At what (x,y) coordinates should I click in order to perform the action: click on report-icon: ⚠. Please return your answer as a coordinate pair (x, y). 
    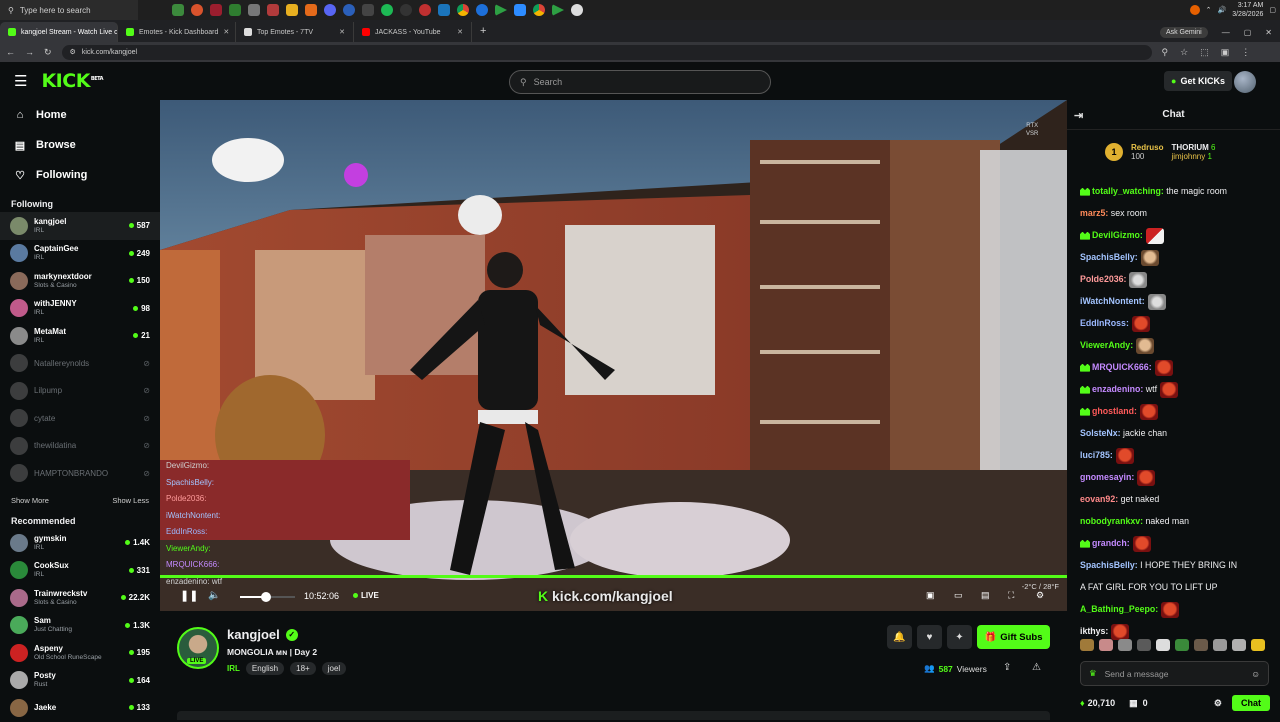
    Looking at the image, I should click on (1036, 667).